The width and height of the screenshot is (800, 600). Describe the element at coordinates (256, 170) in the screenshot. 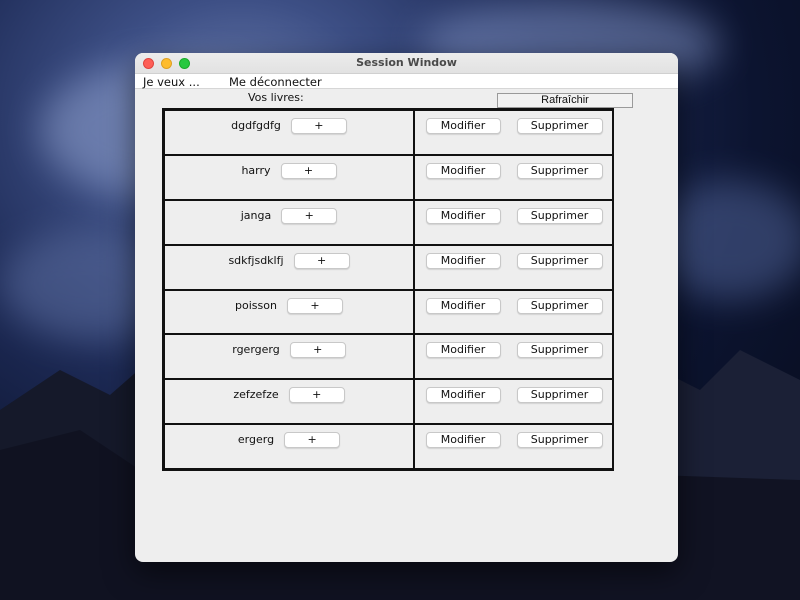

I see `book-title: harry` at that location.